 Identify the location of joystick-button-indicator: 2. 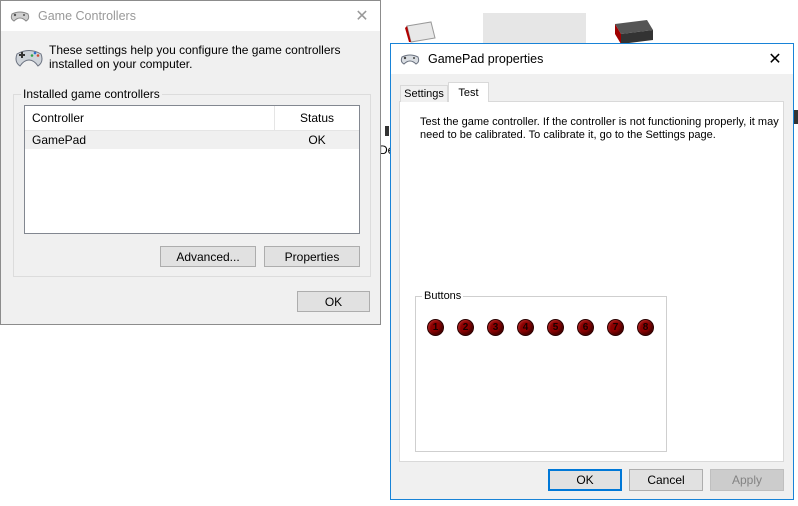
(465, 327).